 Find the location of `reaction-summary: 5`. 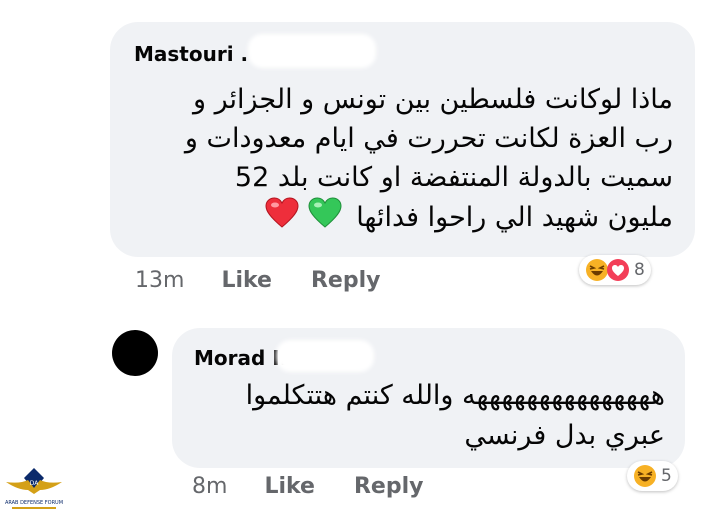

reaction-summary: 5 is located at coordinates (652, 476).